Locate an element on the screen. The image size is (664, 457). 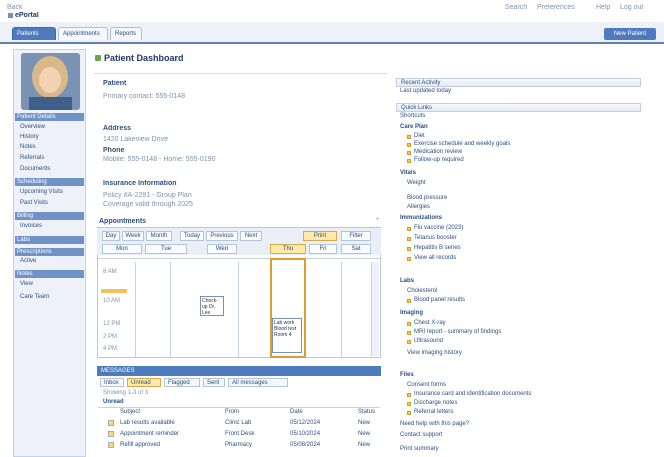
quick-link: Allergies is located at coordinates (418, 207).